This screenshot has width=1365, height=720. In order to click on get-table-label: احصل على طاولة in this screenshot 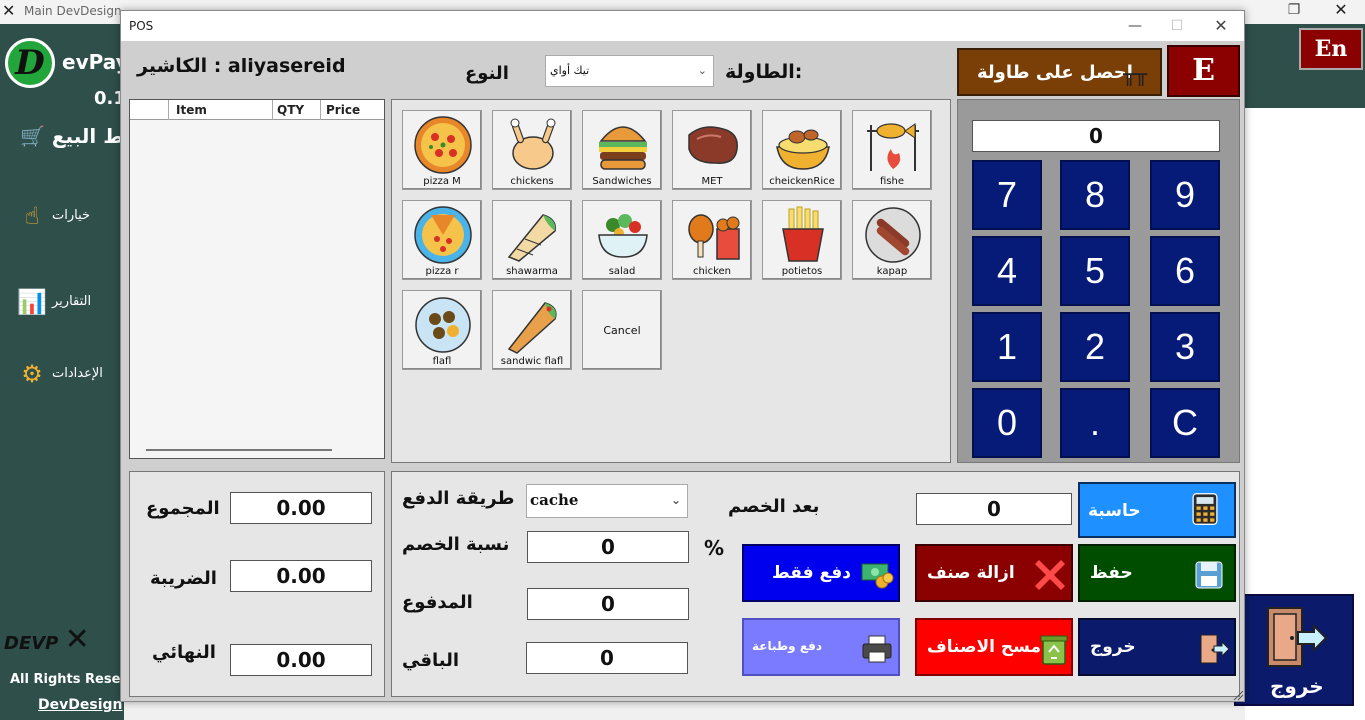, I will do `click(1055, 72)`.